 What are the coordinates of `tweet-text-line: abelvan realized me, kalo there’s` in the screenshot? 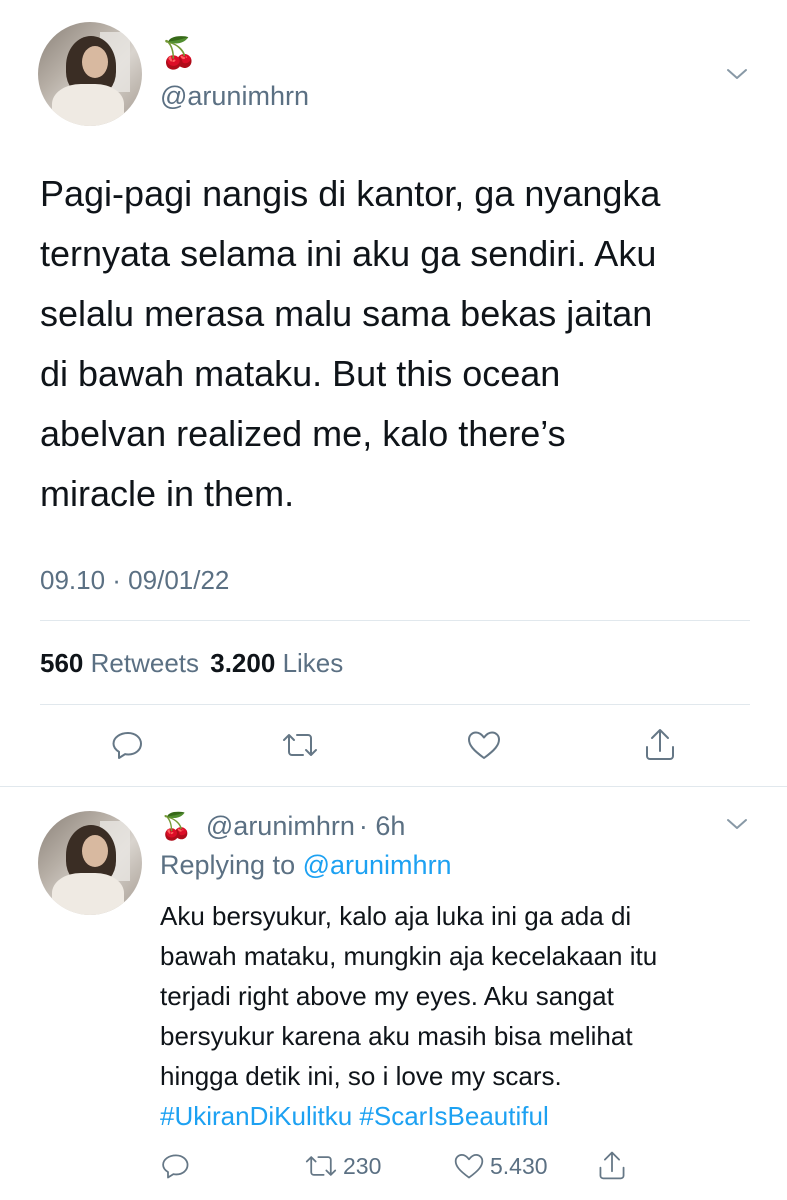 It's located at (303, 433).